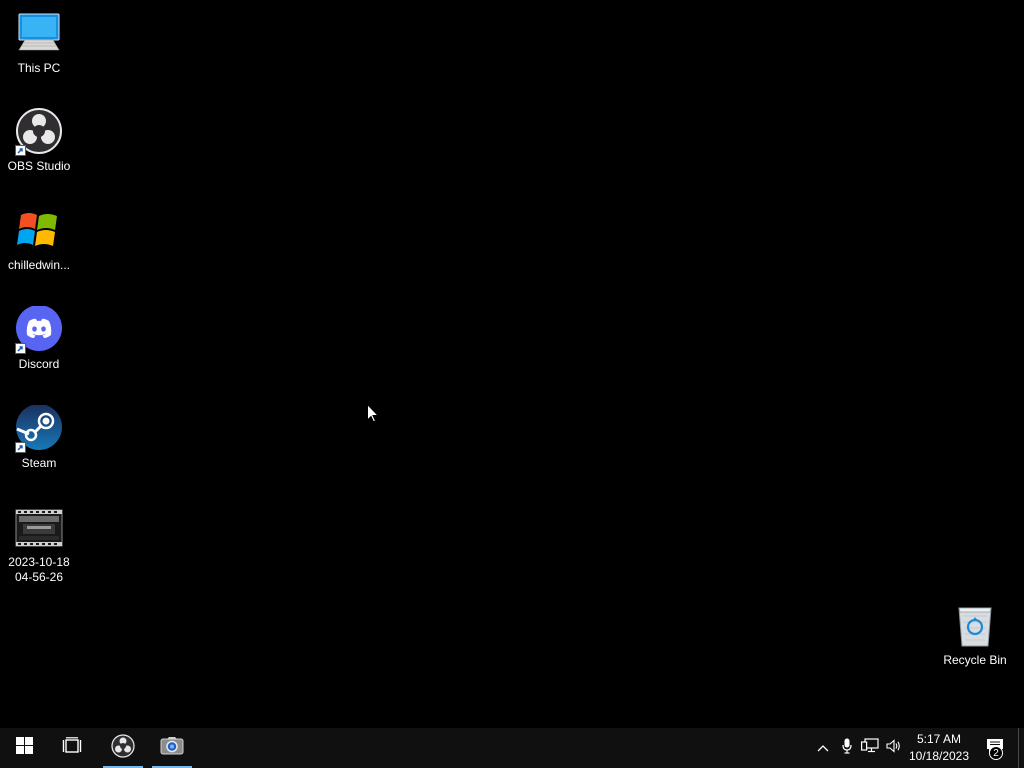 The image size is (1024, 768). Describe the element at coordinates (939, 756) in the screenshot. I see `clock-date: 10/18/2023` at that location.